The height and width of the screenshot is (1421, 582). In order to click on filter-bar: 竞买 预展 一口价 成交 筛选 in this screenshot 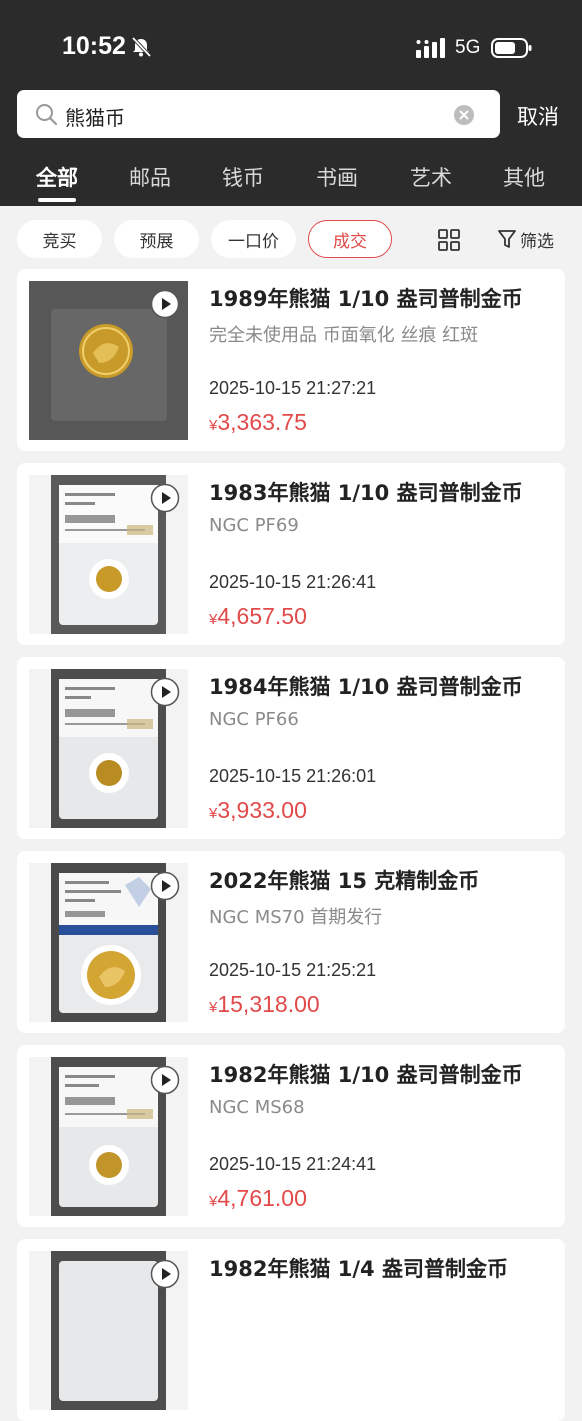, I will do `click(291, 237)`.